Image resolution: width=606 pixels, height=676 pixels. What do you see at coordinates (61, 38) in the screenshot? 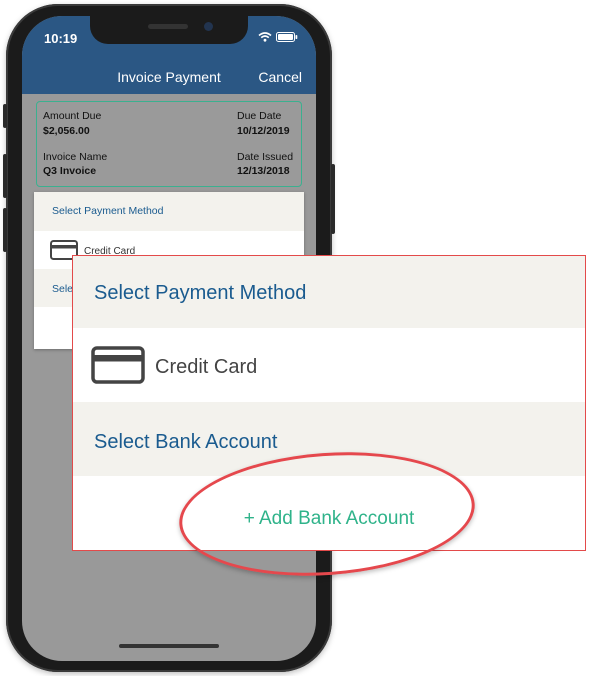
I see `status-time: 10:19` at bounding box center [61, 38].